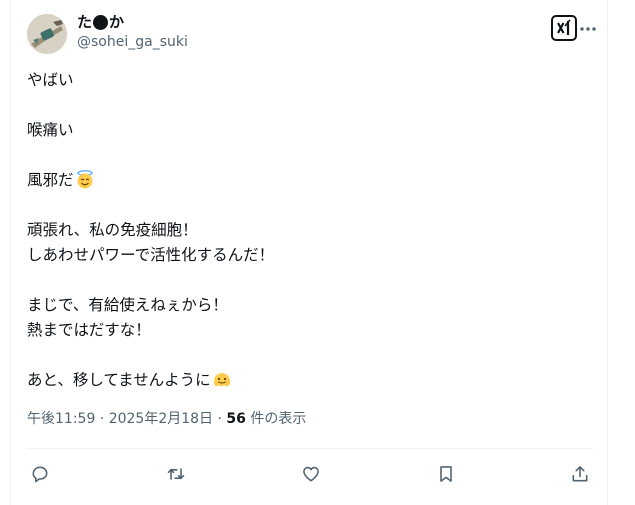  I want to click on avatar-image, so click(47, 34).